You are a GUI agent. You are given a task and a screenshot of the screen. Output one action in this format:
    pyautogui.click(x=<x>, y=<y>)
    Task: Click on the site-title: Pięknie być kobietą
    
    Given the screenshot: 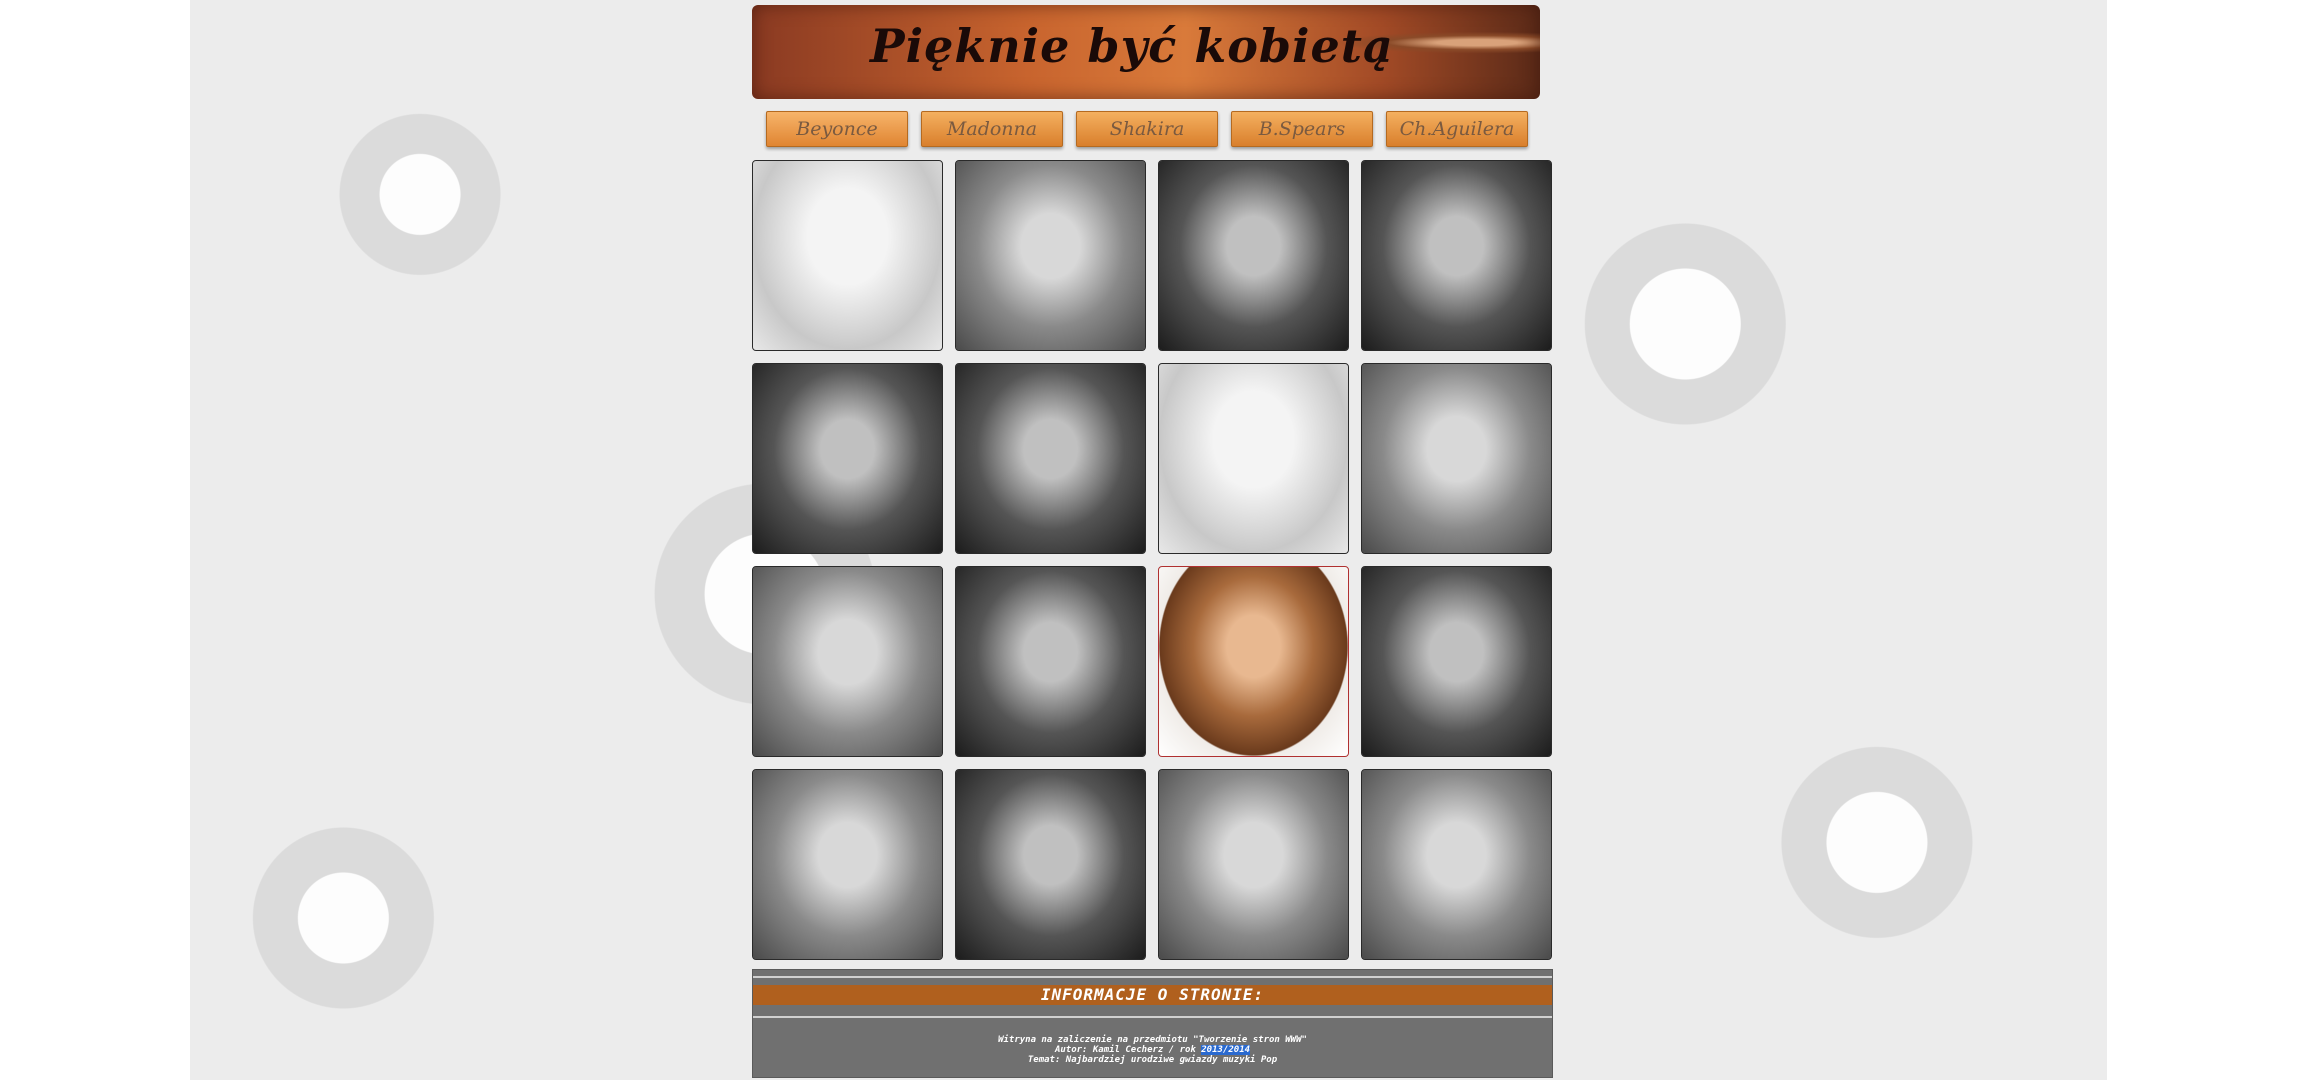 What is the action you would take?
    pyautogui.click(x=1132, y=46)
    